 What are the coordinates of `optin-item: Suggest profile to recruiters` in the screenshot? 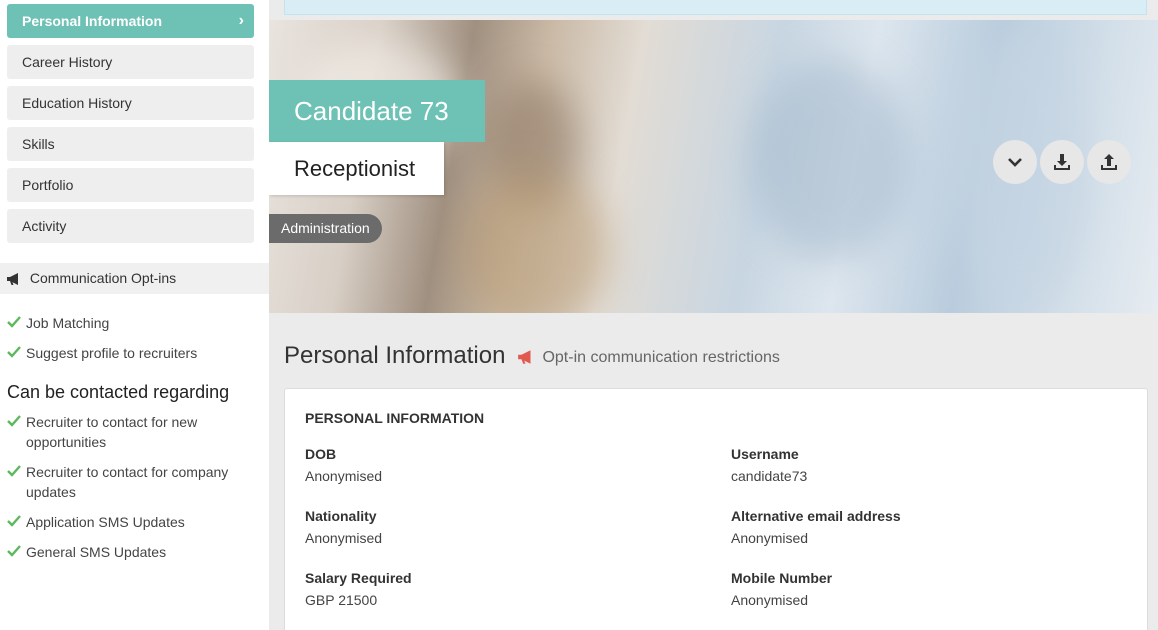 It's located at (132, 353).